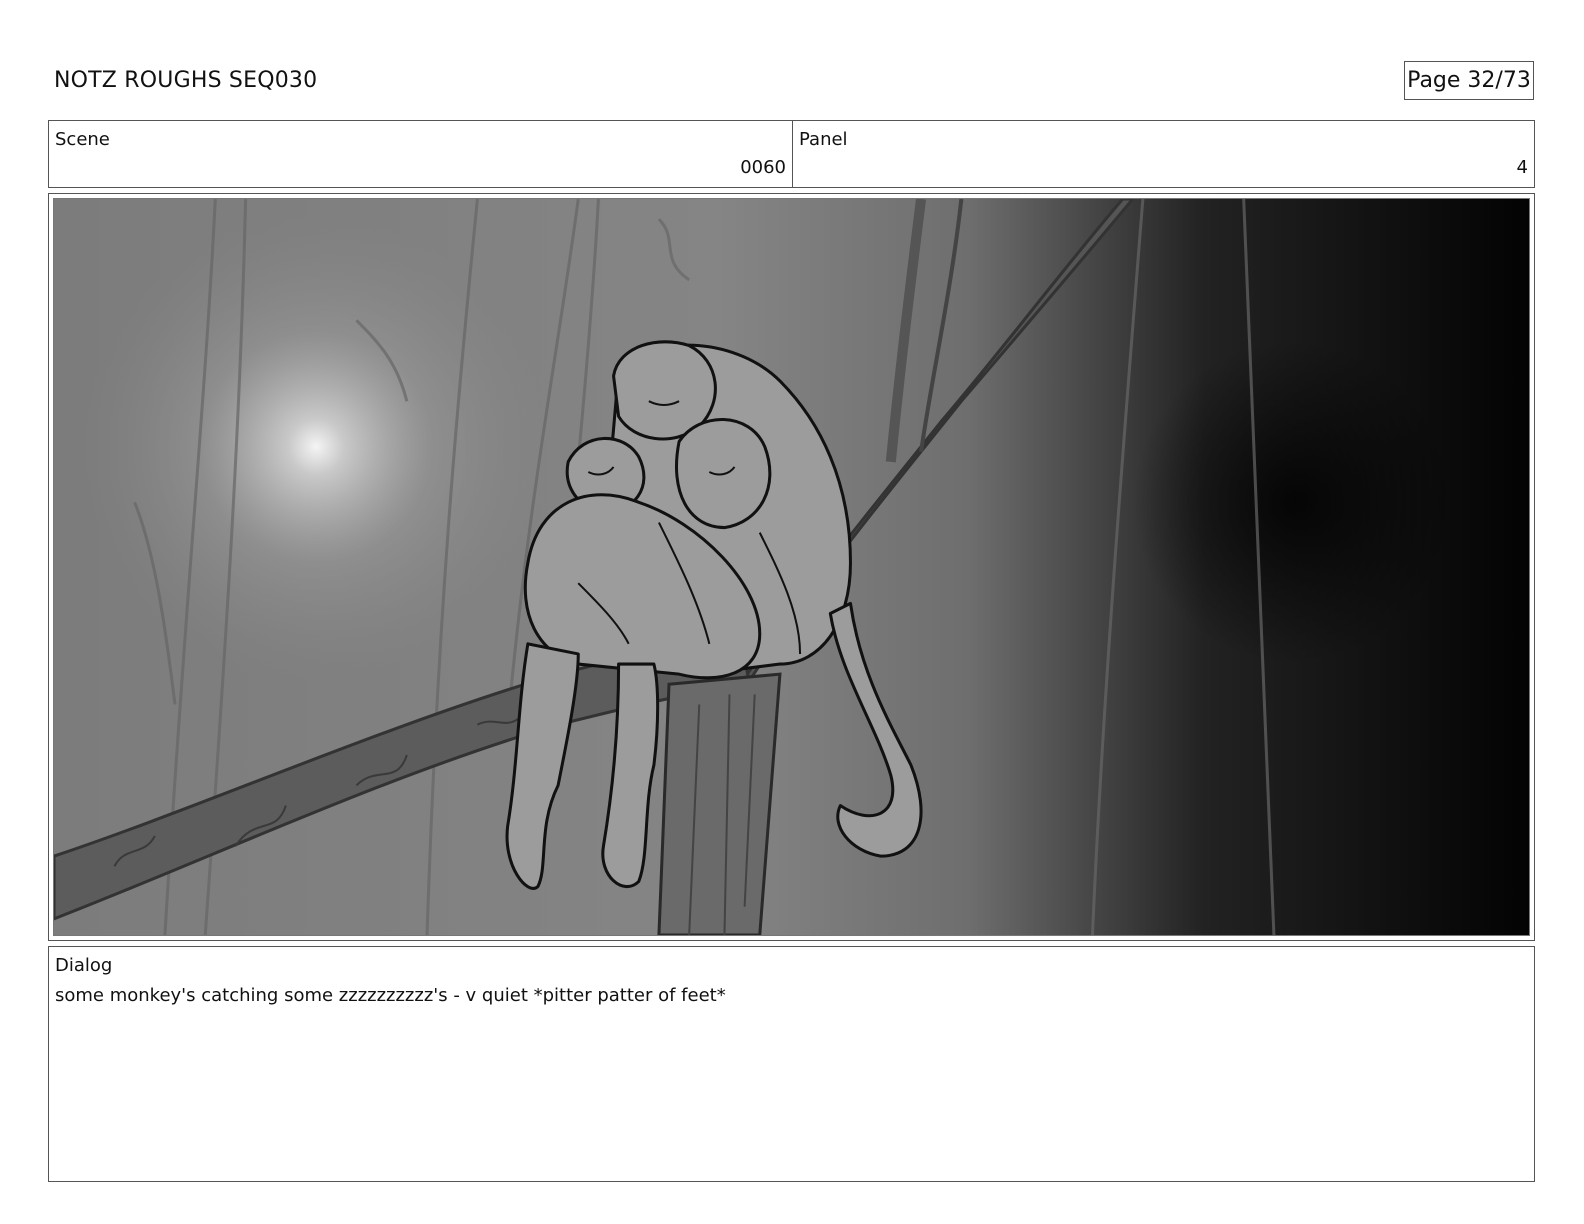  I want to click on panel-label: Panel, so click(823, 139).